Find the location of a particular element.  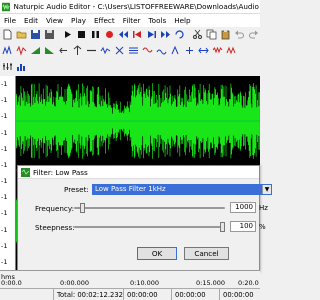

steepness-slider-track is located at coordinates (149, 227).